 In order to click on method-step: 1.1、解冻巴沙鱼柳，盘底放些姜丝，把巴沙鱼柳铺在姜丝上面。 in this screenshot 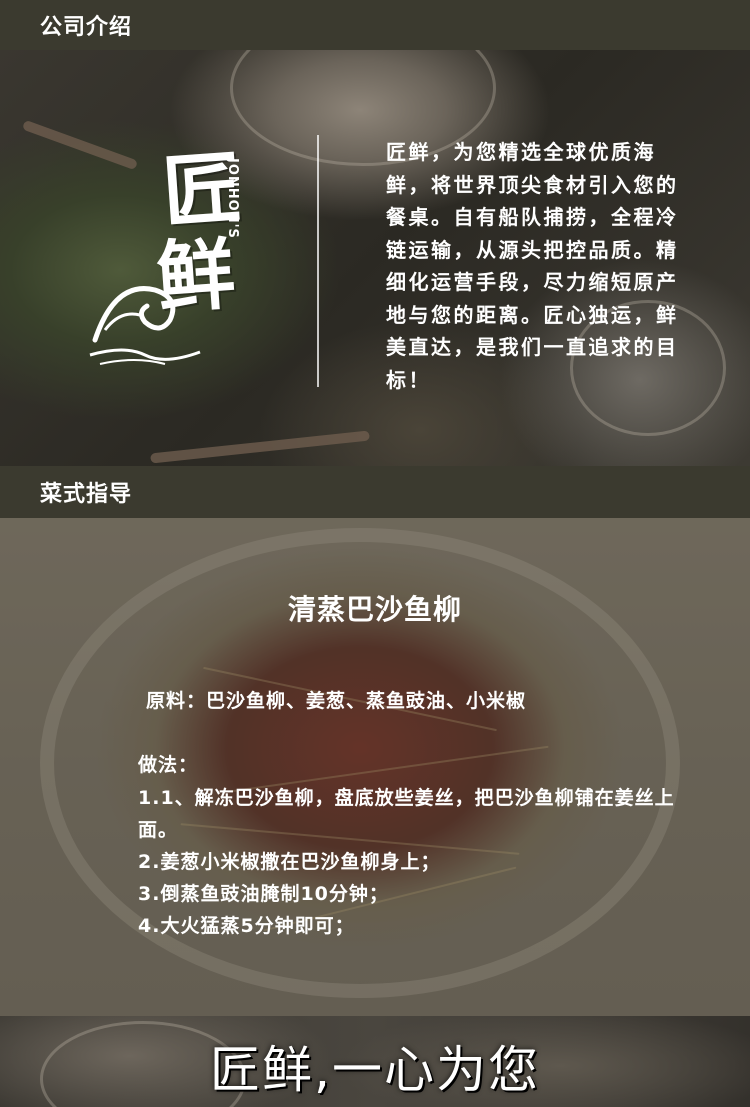, I will do `click(406, 814)`.